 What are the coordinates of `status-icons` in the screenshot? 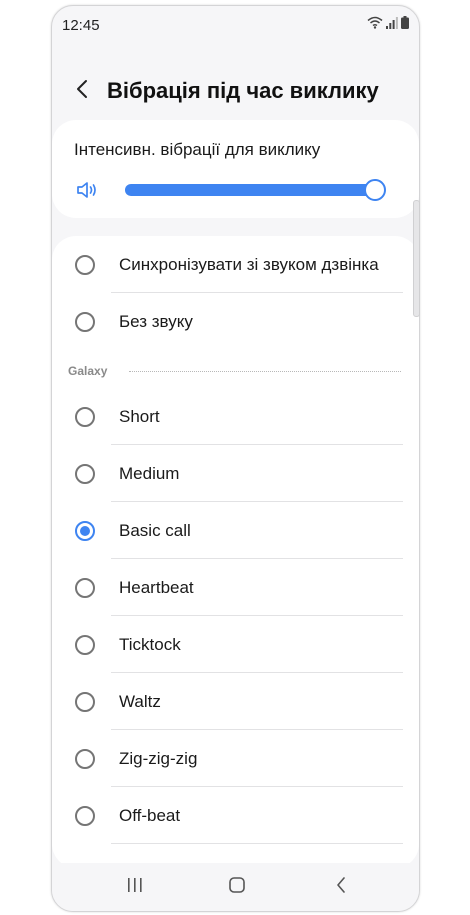 It's located at (388, 25).